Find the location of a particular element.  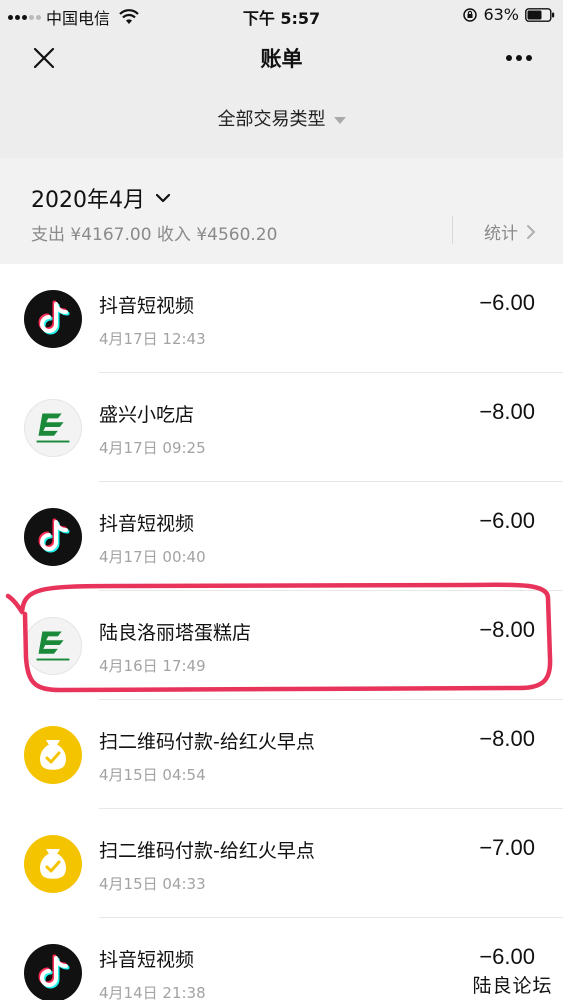

status-bar: 中国电信 下午 5:57 63% is located at coordinates (281, 15).